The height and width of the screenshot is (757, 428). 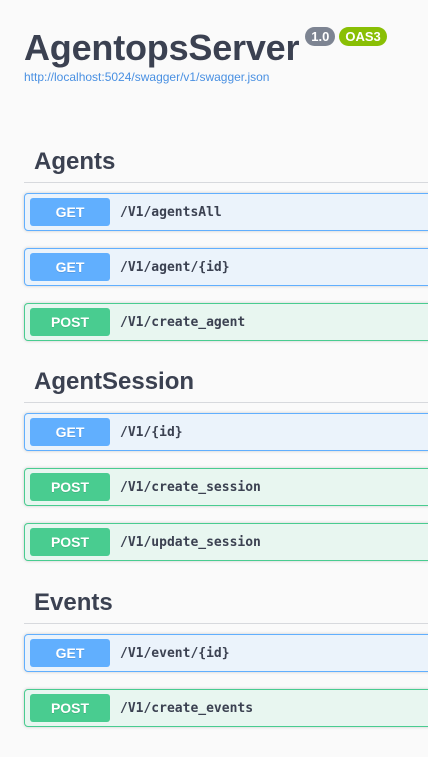 I want to click on tag-name: AgentSession, so click(x=114, y=381).